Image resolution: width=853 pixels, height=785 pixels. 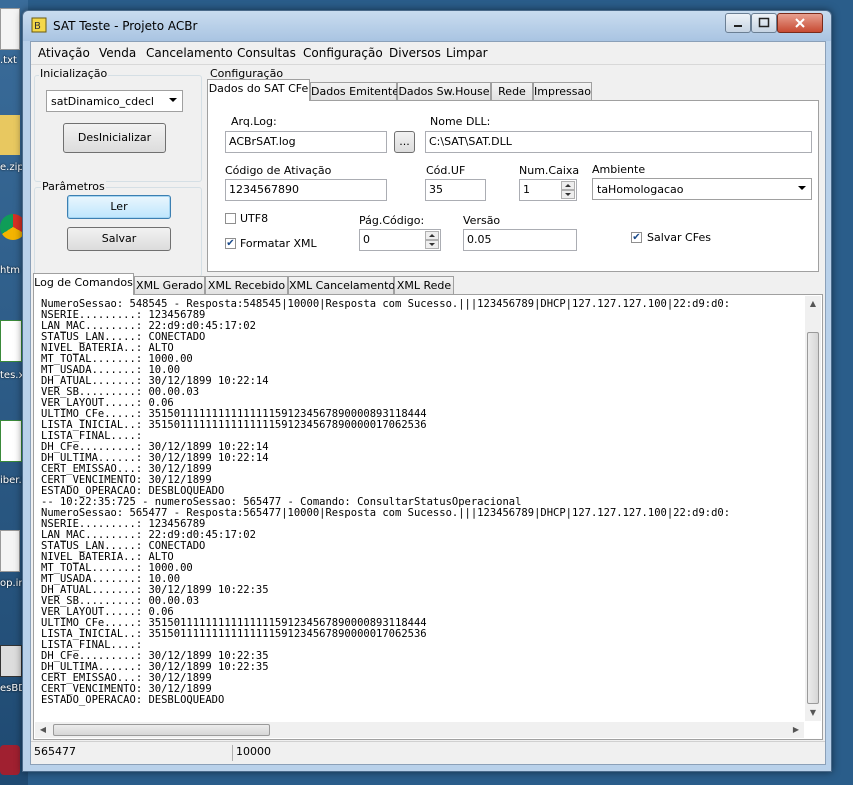 What do you see at coordinates (640, 189) in the screenshot?
I see `ambiente-value: taHomologacao` at bounding box center [640, 189].